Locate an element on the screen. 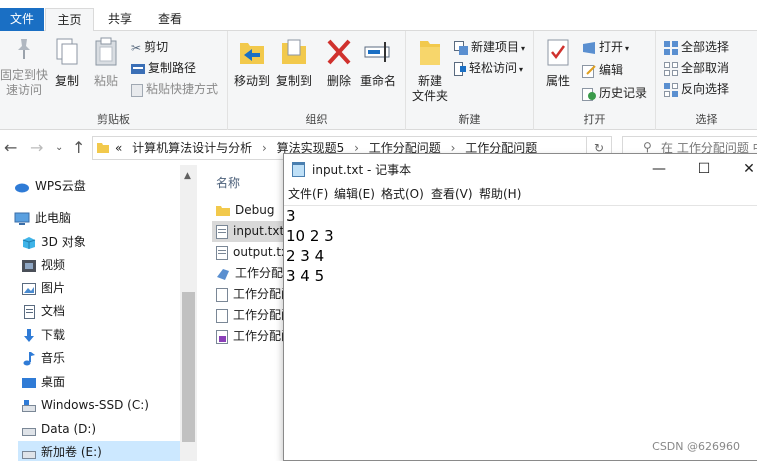  edit-icon is located at coordinates (589, 71).